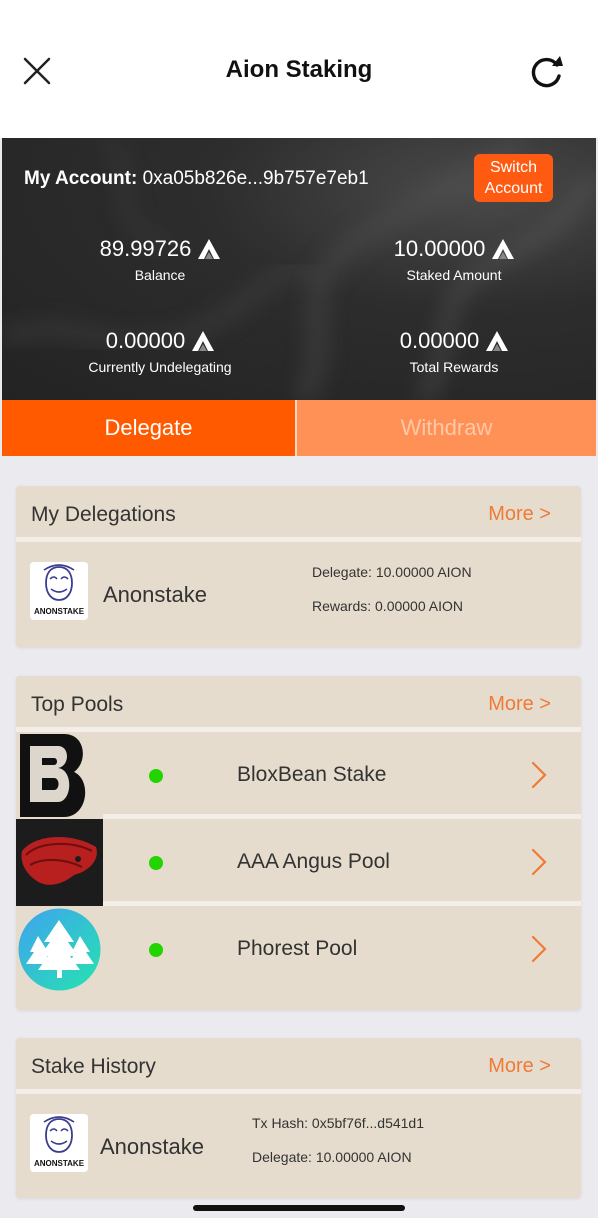  I want to click on pool-row-bloxbean: BloxBean Stake, so click(298, 775).